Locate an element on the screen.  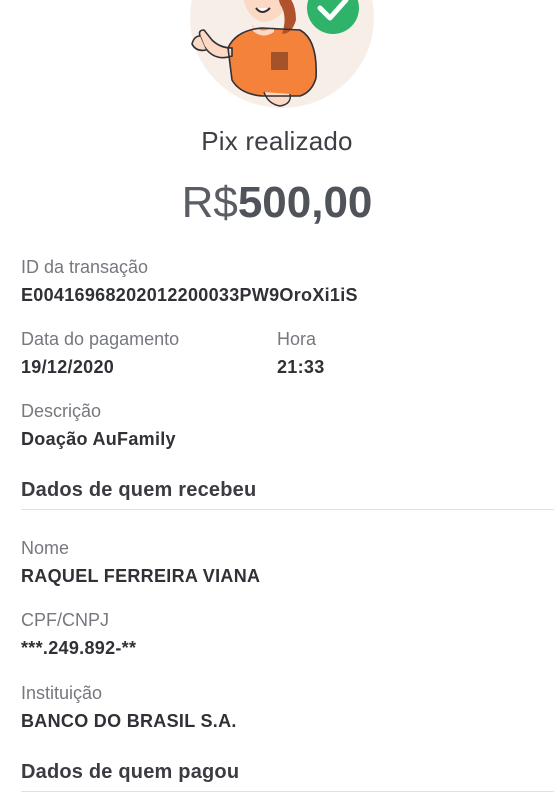
transfer-amount: R$500,00 is located at coordinates (277, 203).